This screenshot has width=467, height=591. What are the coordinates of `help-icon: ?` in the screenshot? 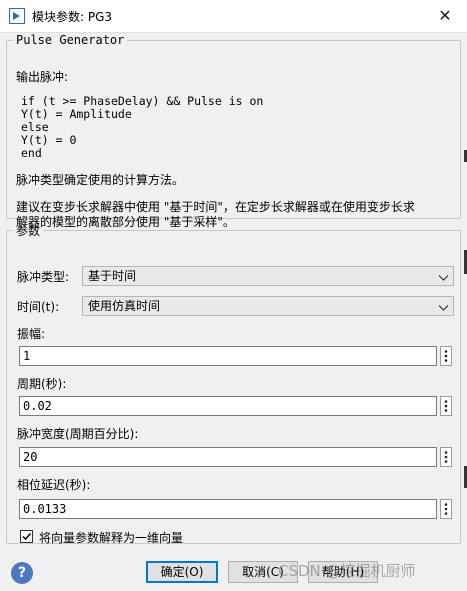 It's located at (22, 573).